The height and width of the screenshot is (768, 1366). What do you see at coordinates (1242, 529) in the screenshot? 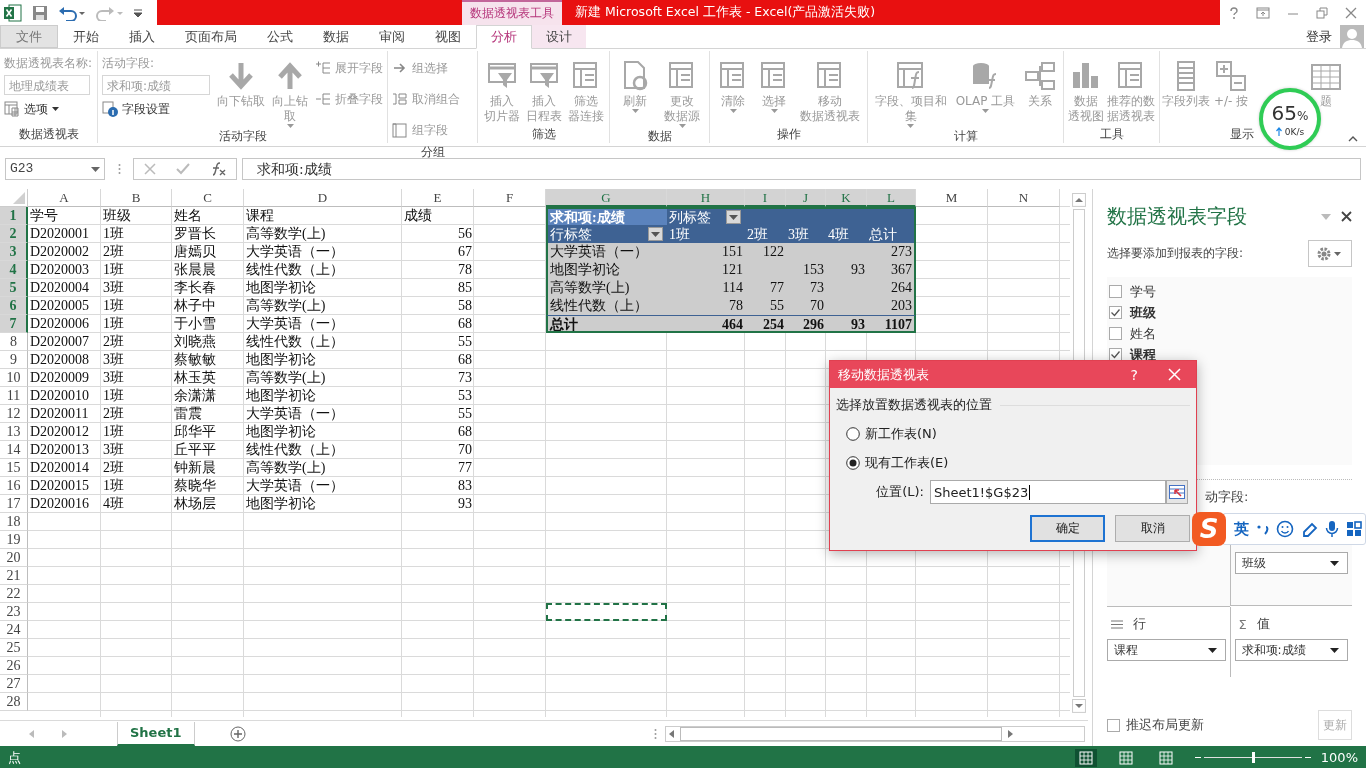
I see `input-mode-toggle: 英` at bounding box center [1242, 529].